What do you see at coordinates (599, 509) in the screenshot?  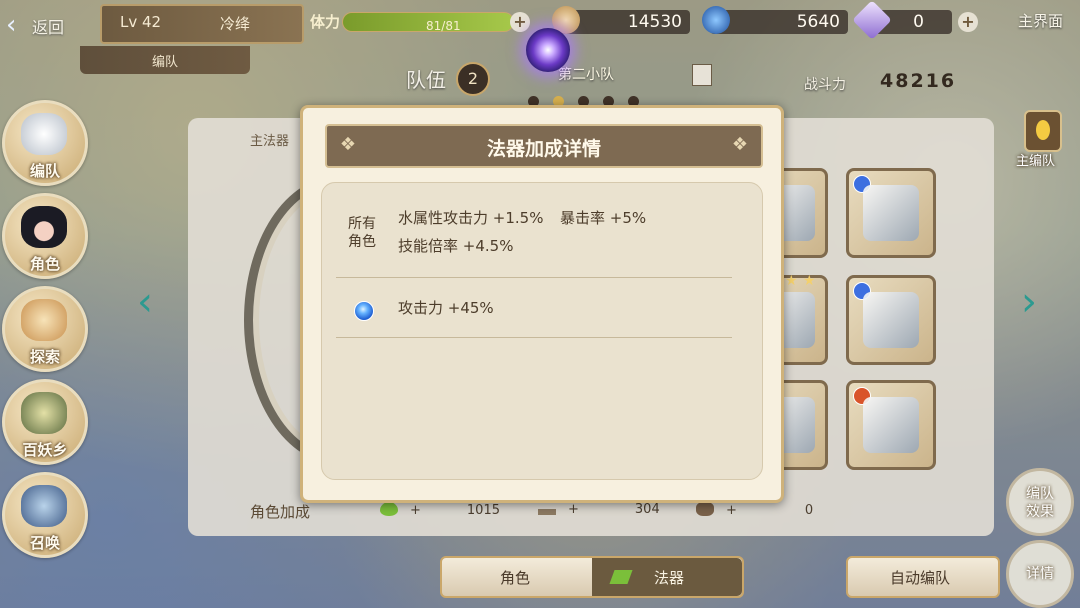 I see `stat-atk: +304` at bounding box center [599, 509].